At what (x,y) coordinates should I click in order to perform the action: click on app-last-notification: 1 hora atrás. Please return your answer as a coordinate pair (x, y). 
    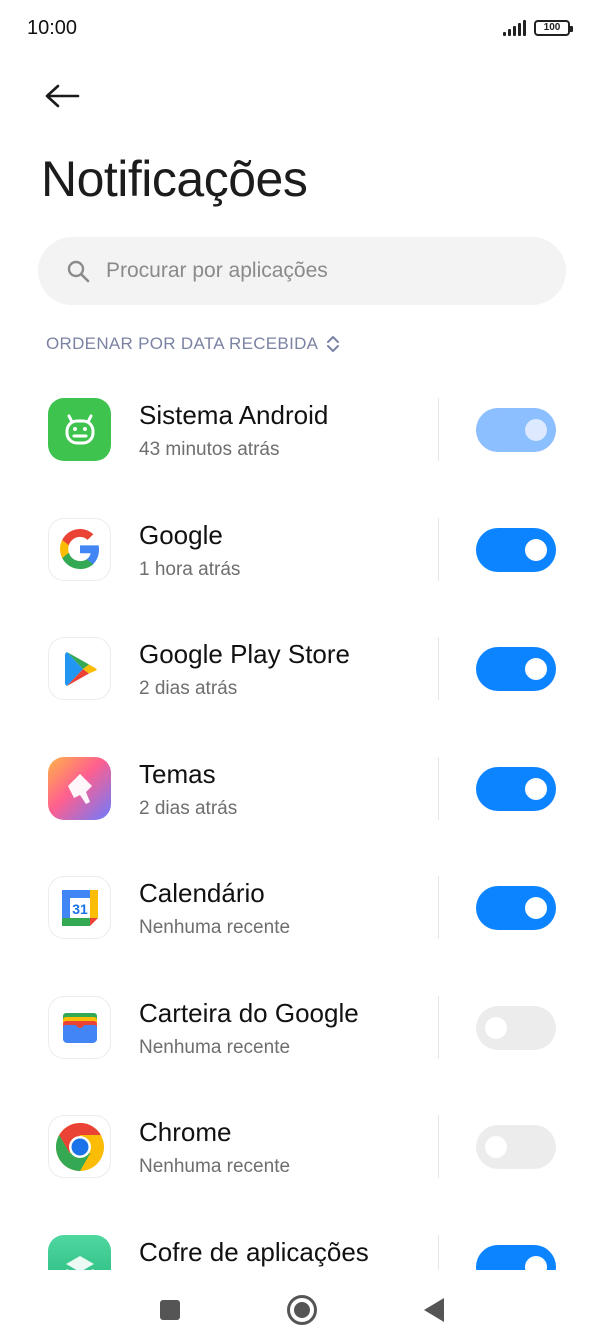
    Looking at the image, I should click on (190, 569).